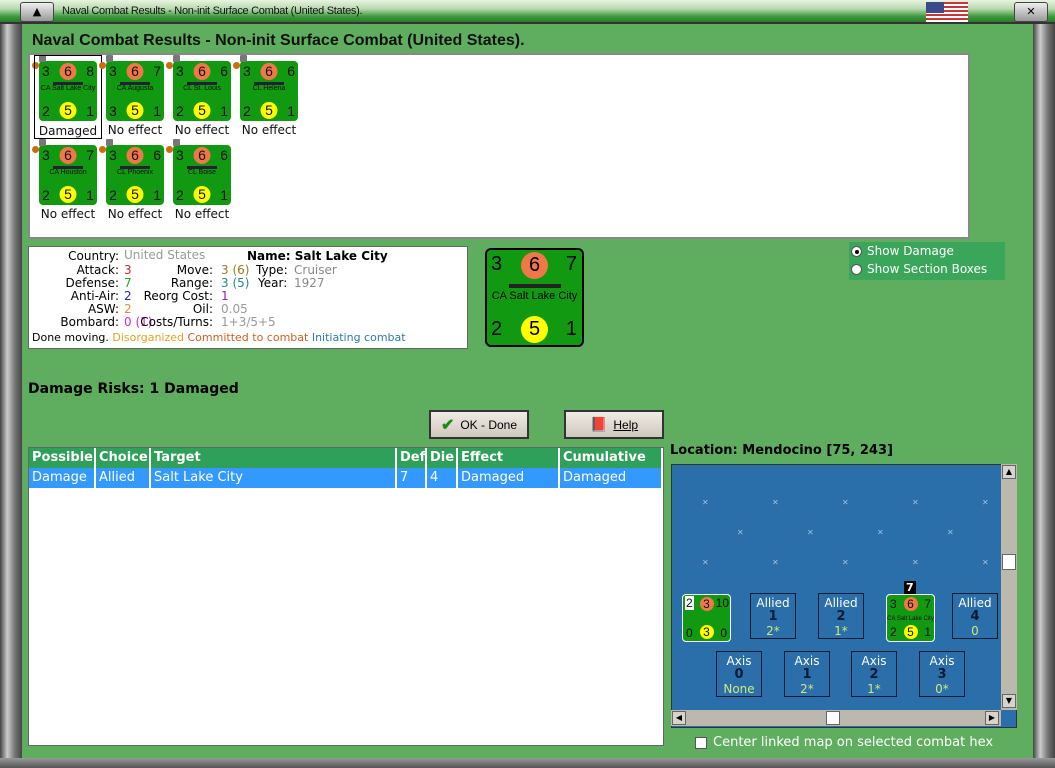  Describe the element at coordinates (1009, 701) in the screenshot. I see `scroll-down-arrow-icon: ▼` at that location.